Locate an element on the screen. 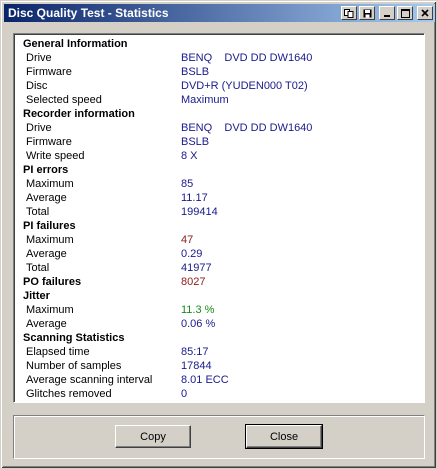  stat-row: Average 11.17 is located at coordinates (223, 198).